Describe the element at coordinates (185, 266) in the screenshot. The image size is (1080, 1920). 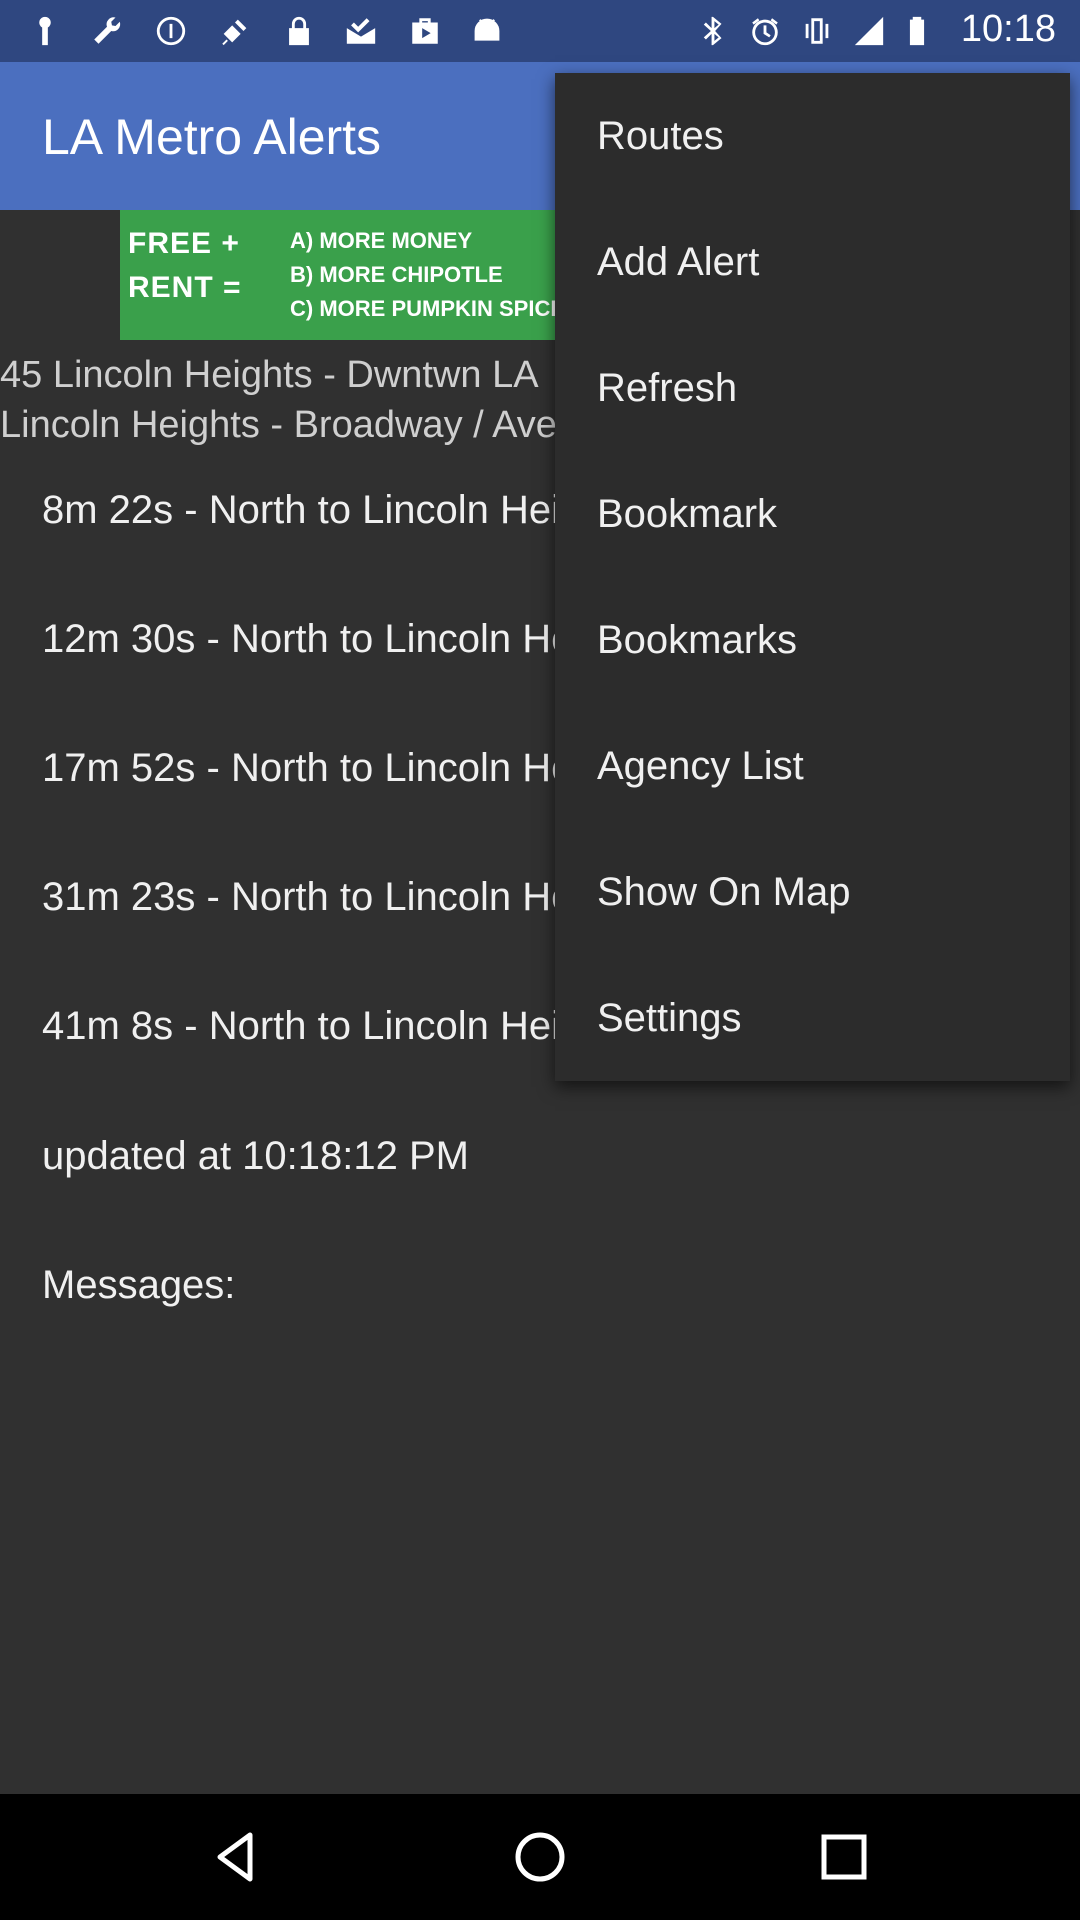
I see `ad-left-text: FREE + RENT =` at that location.